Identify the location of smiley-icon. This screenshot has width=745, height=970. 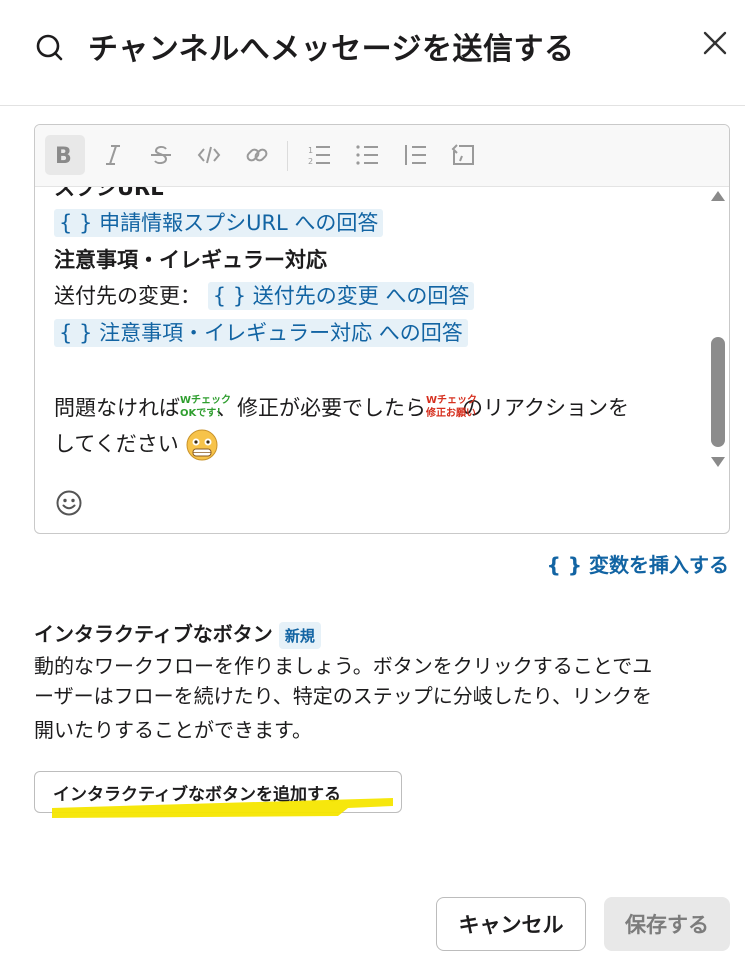
(69, 503).